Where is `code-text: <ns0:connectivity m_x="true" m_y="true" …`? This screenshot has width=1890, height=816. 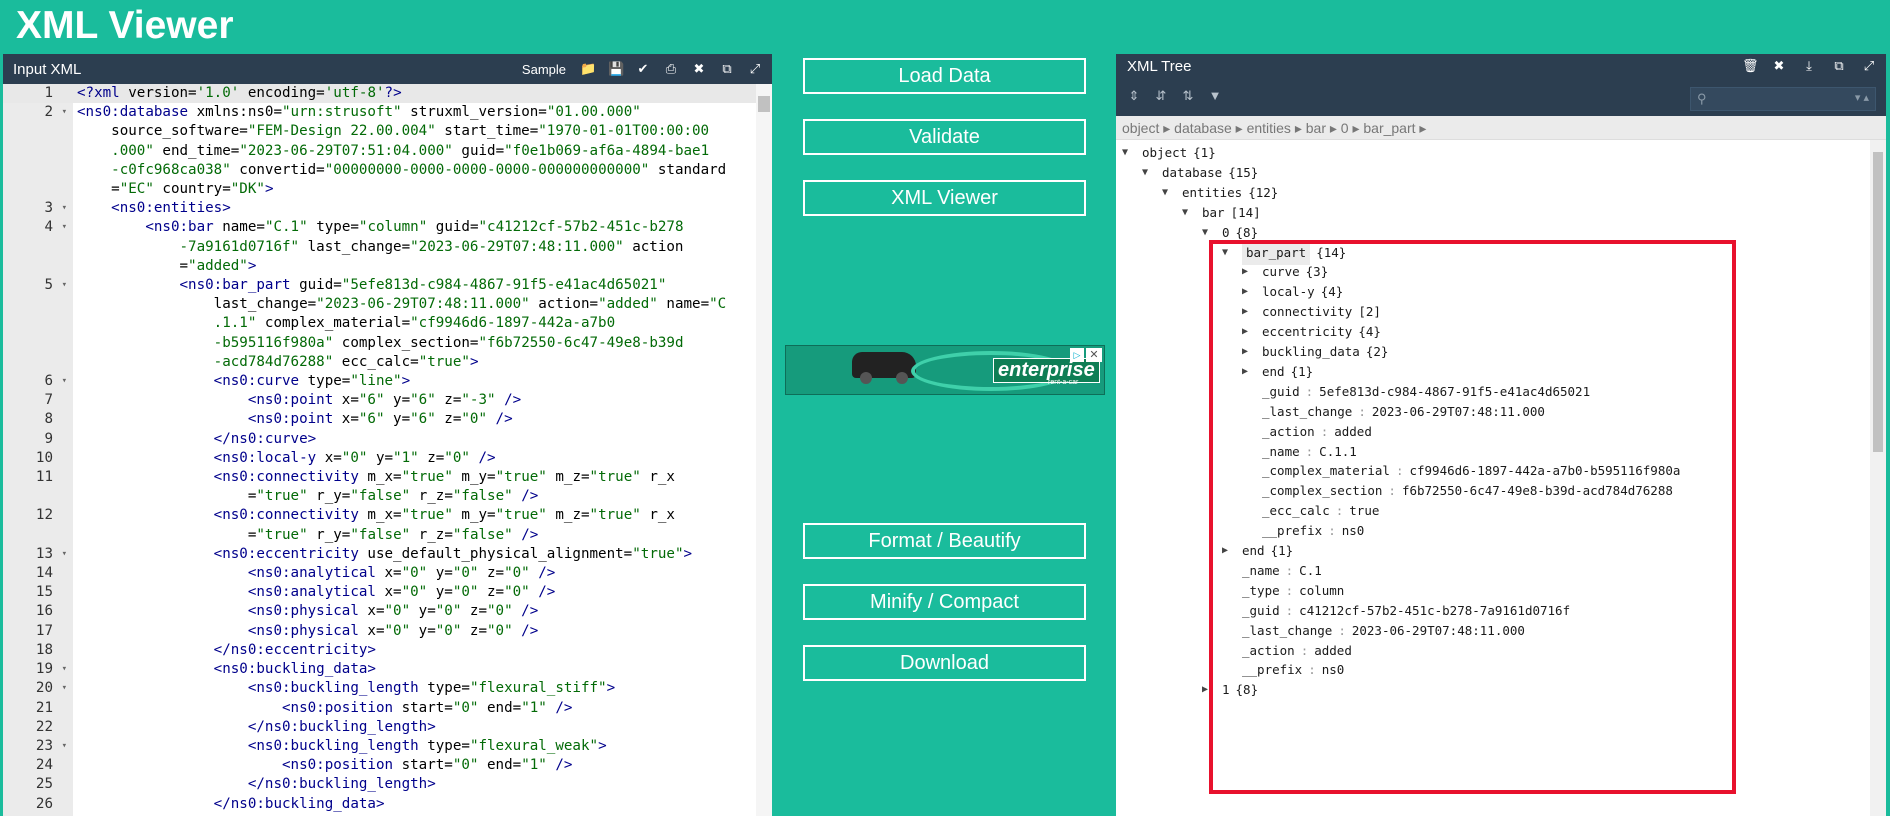
code-text: <ns0:connectivity m_x="true" m_y="true" … is located at coordinates (444, 477).